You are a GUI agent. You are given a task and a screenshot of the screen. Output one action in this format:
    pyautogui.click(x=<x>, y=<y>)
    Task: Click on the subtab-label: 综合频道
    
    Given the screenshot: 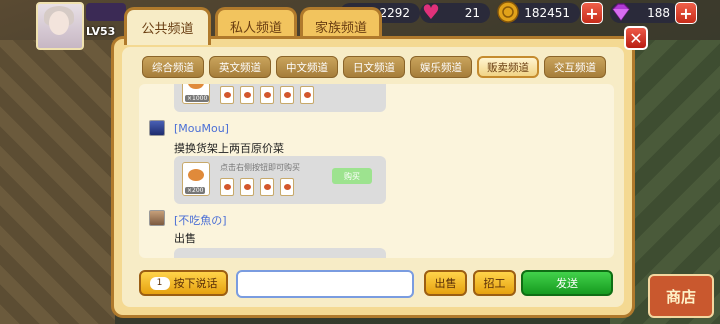 What is the action you would take?
    pyautogui.click(x=173, y=67)
    